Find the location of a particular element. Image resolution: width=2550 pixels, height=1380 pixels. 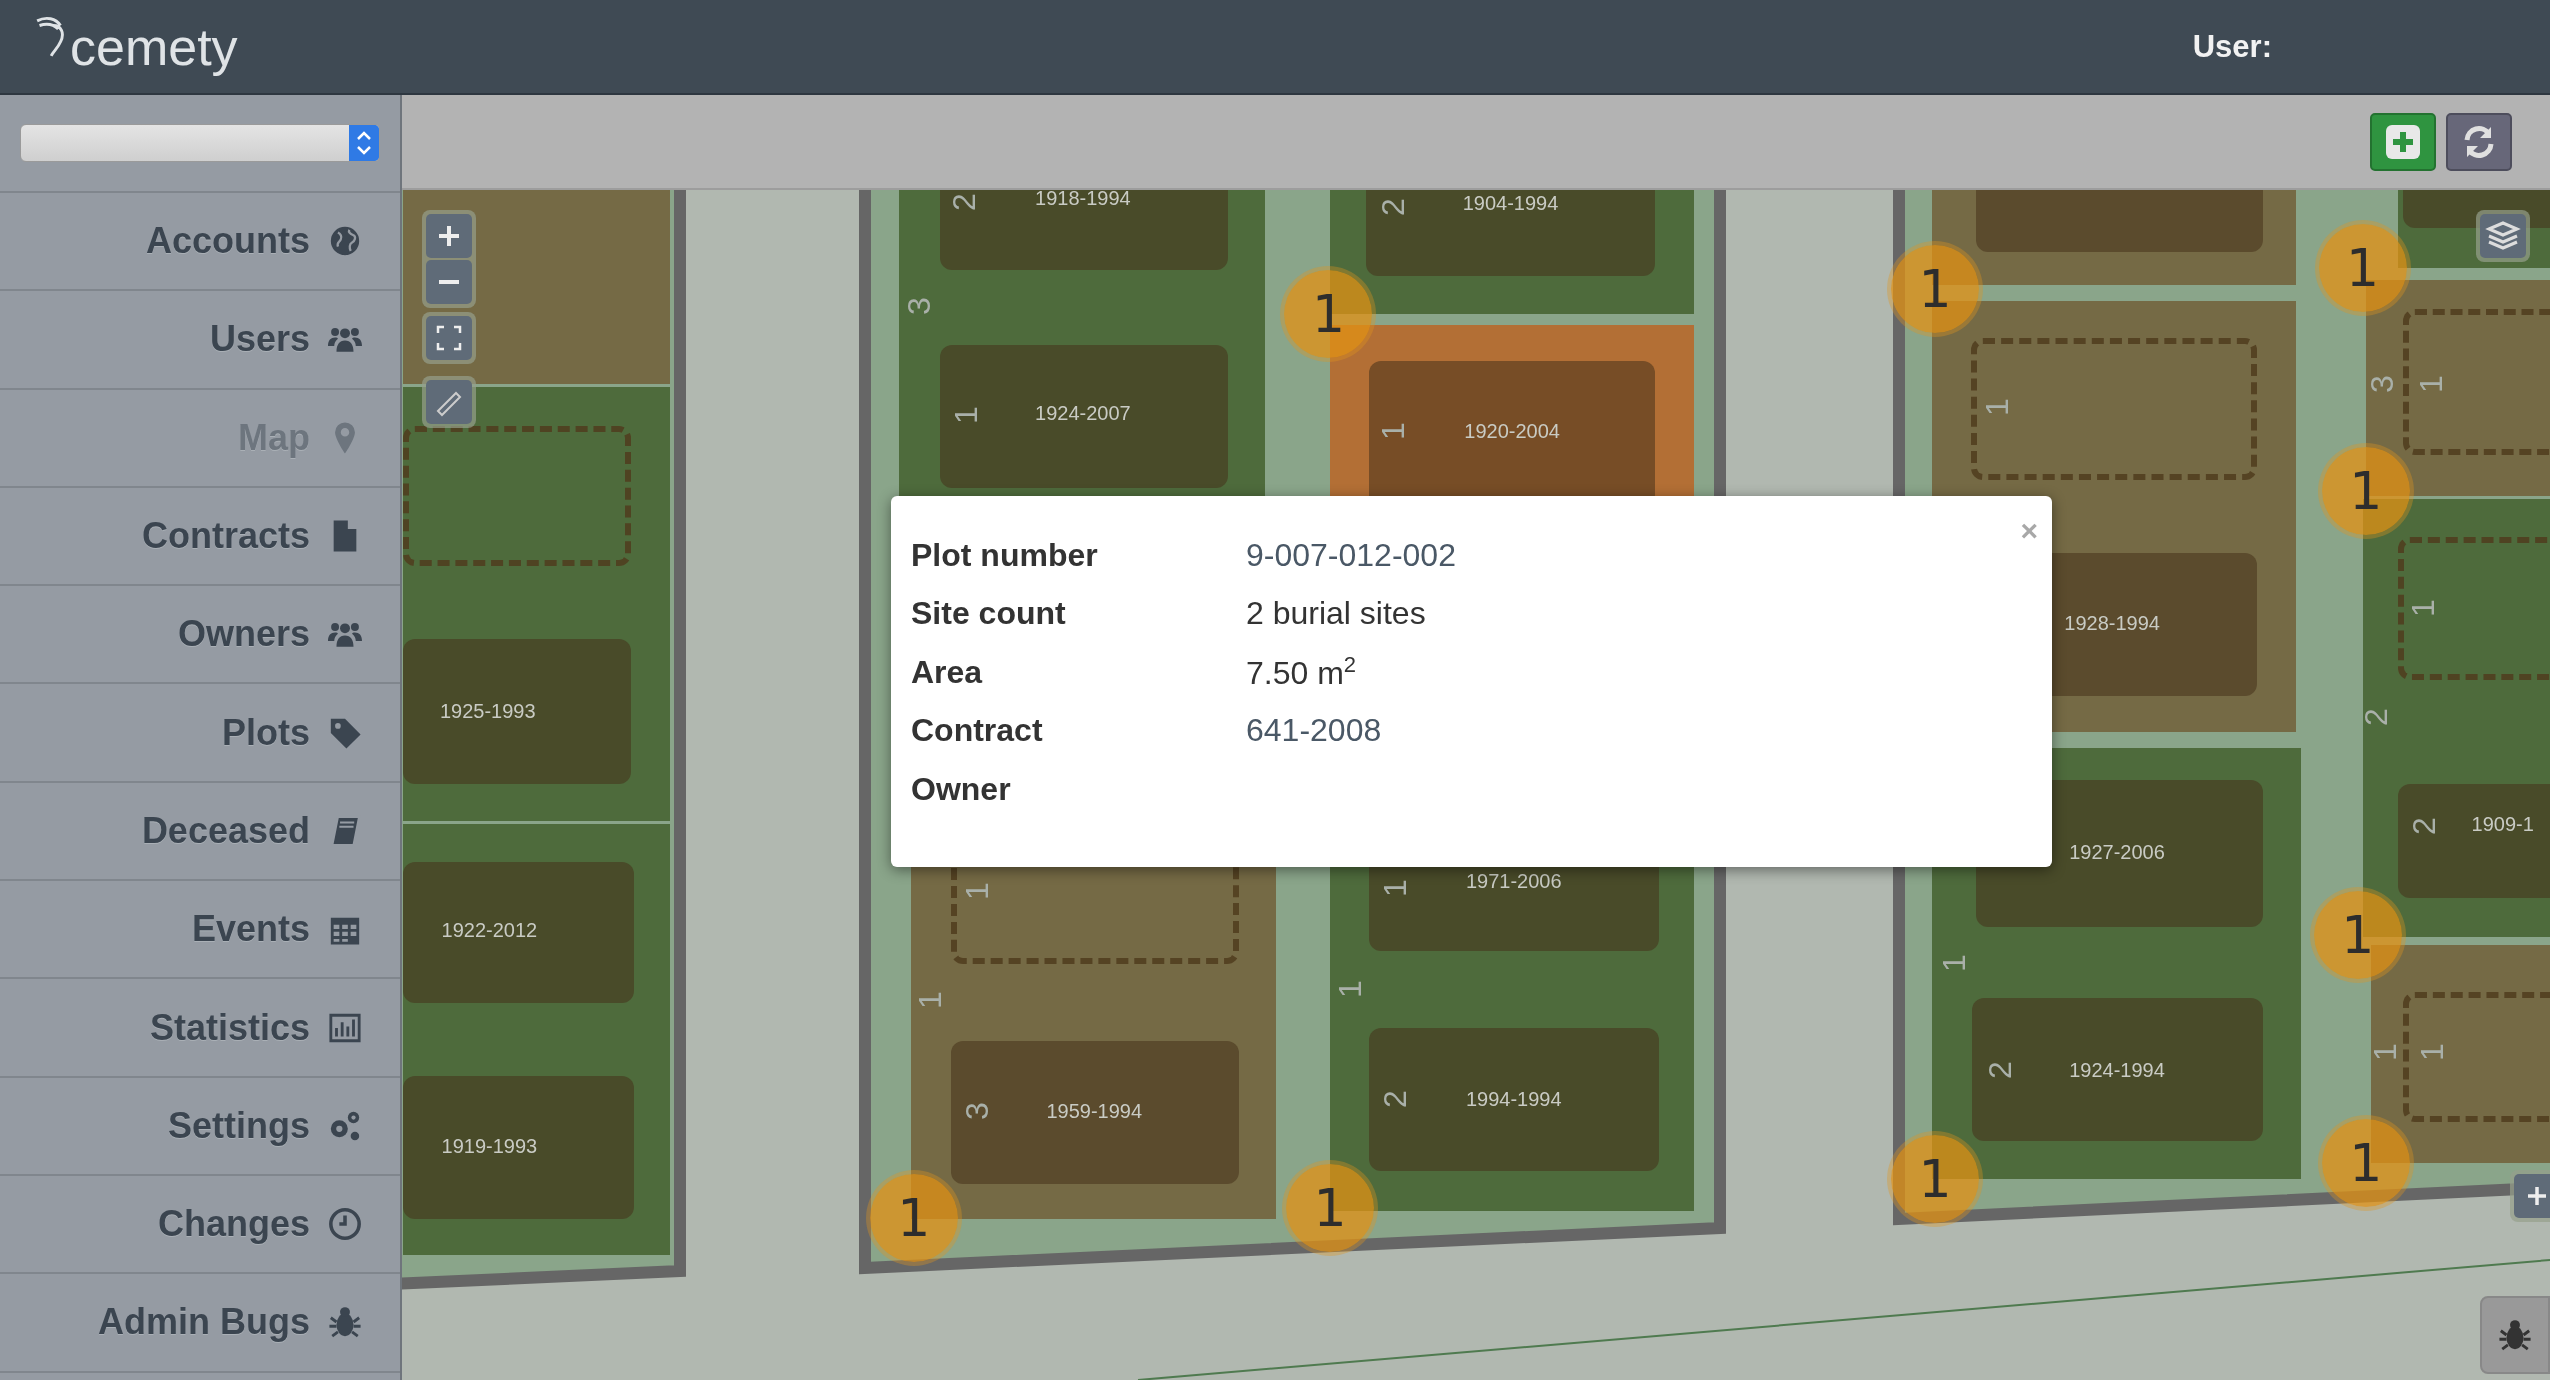

grave-years: 1924-1994 is located at coordinates (2117, 1070).